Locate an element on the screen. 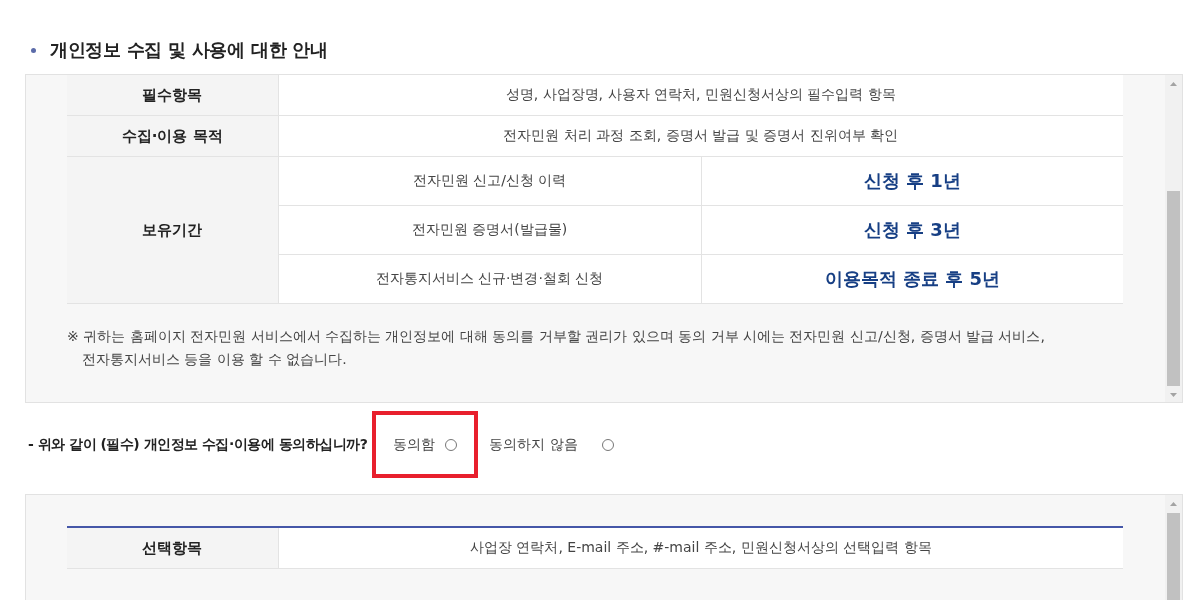  retention-period: 신청 후 3년 is located at coordinates (912, 230).